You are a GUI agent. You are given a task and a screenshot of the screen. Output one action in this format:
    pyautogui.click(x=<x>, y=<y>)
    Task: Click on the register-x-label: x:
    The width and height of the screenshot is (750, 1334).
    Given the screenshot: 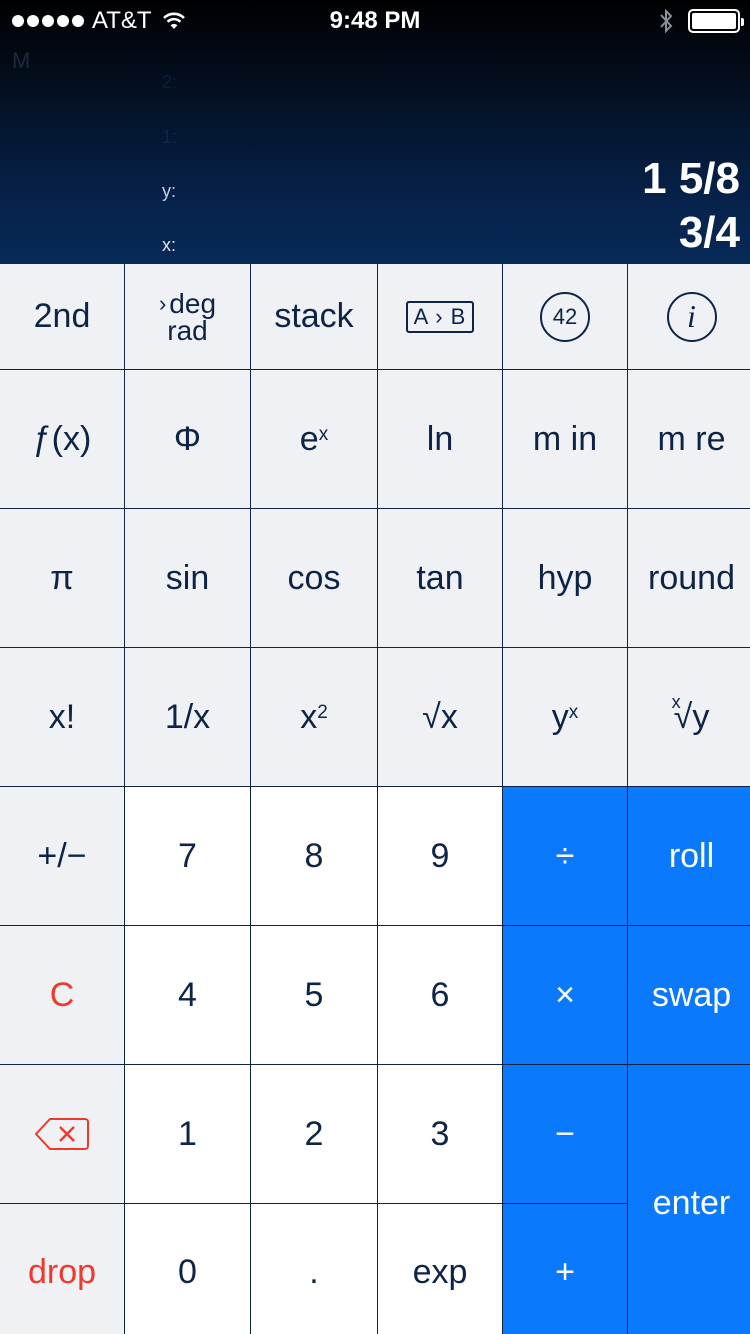 What is the action you would take?
    pyautogui.click(x=169, y=245)
    